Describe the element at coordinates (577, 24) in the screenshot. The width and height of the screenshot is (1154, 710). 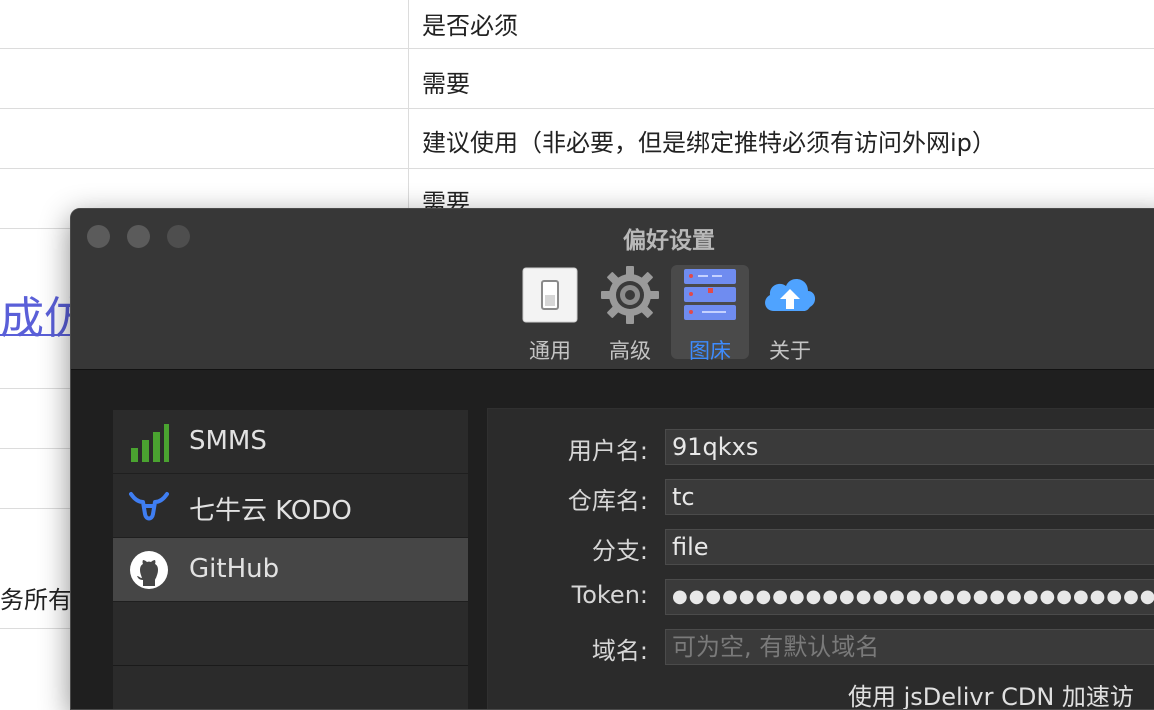
I see `table-row: 是否必须` at that location.